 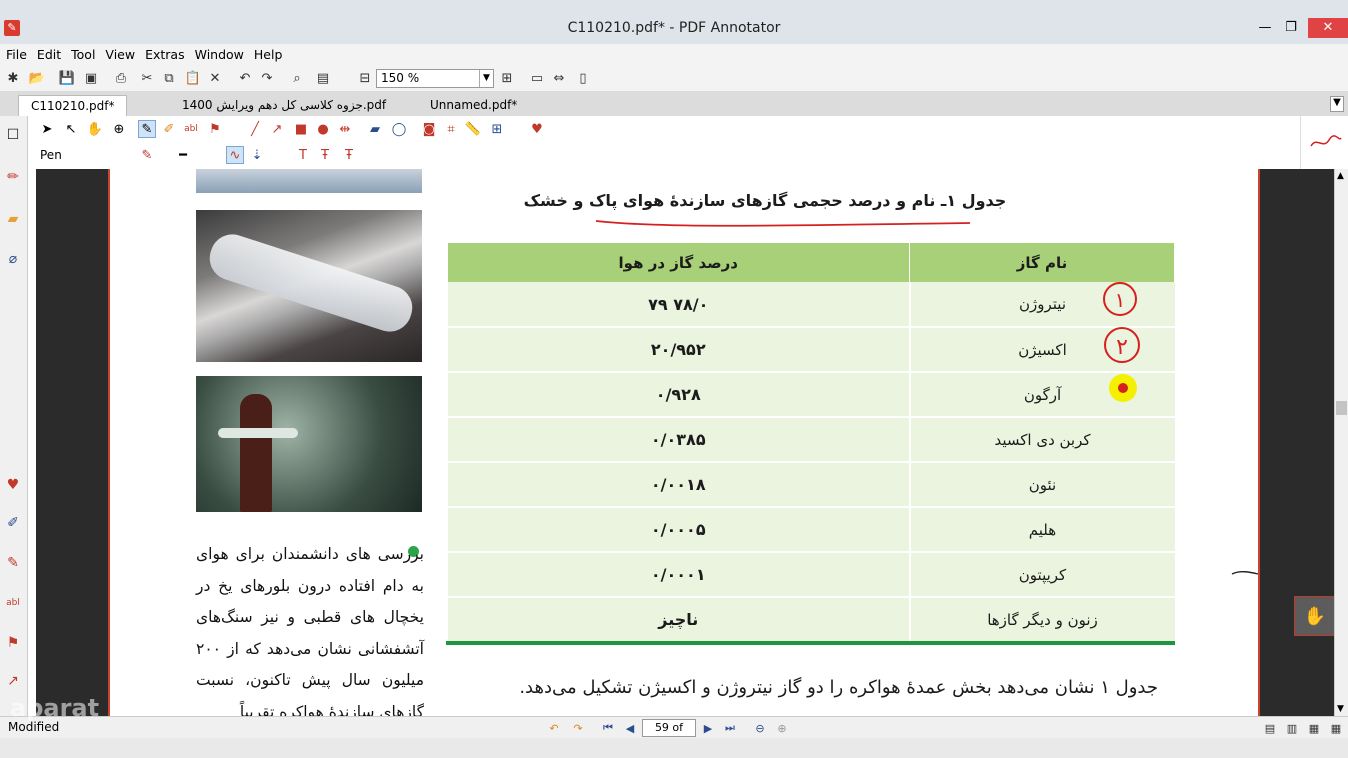 I want to click on lasso-icon: ◯, so click(x=399, y=129).